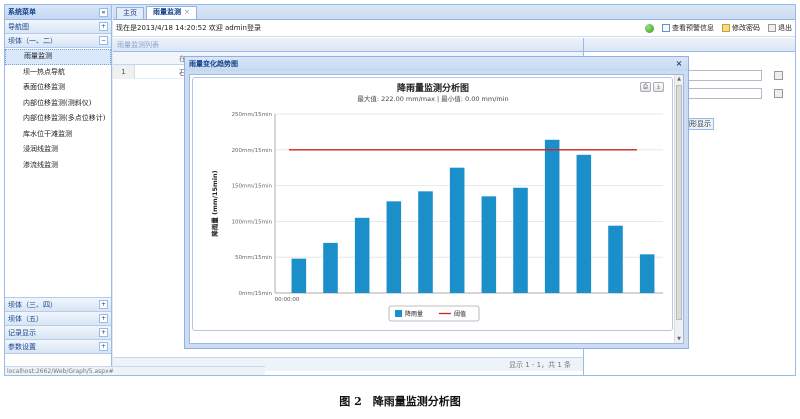  What do you see at coordinates (785, 28) in the screenshot?
I see `top-link-label: 退出` at bounding box center [785, 28].